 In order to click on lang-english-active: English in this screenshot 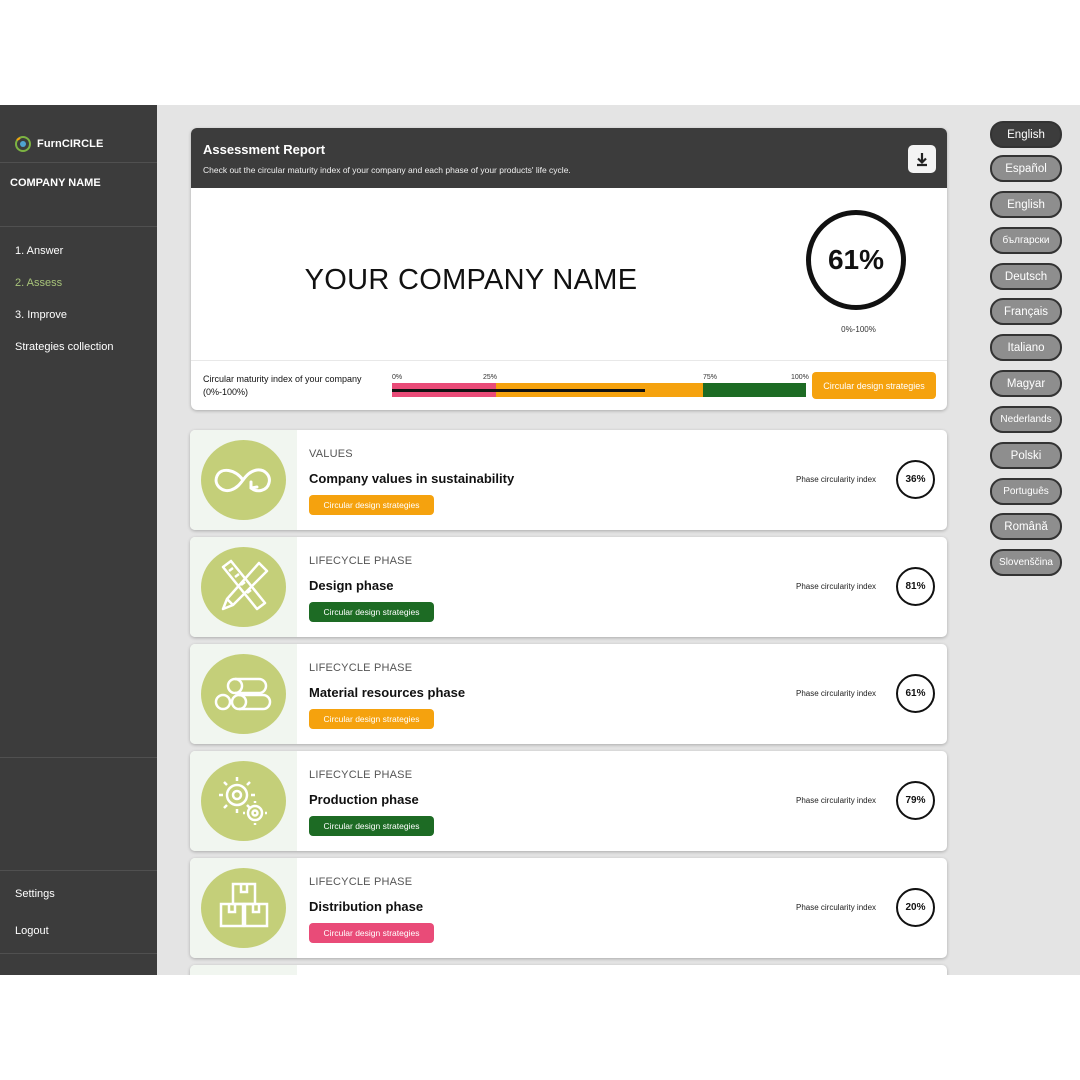, I will do `click(1026, 134)`.